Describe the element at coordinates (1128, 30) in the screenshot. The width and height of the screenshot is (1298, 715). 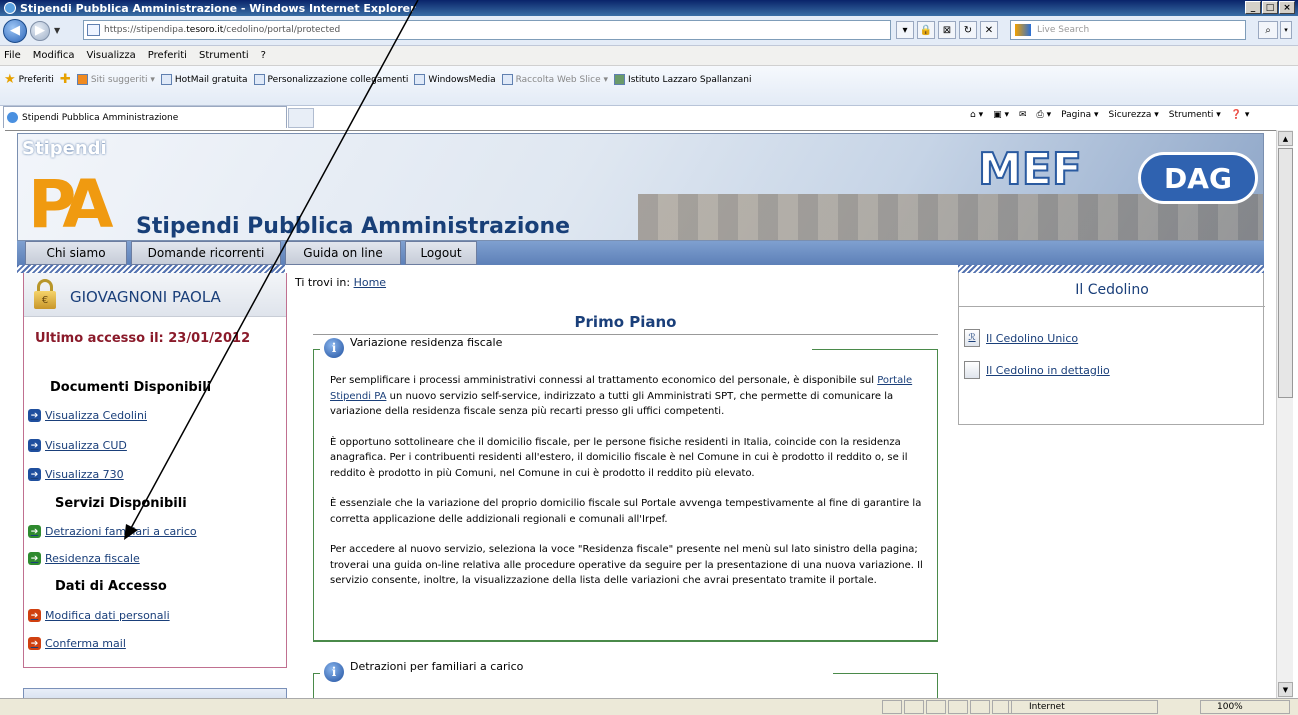
I see `search-input: Live Search` at that location.